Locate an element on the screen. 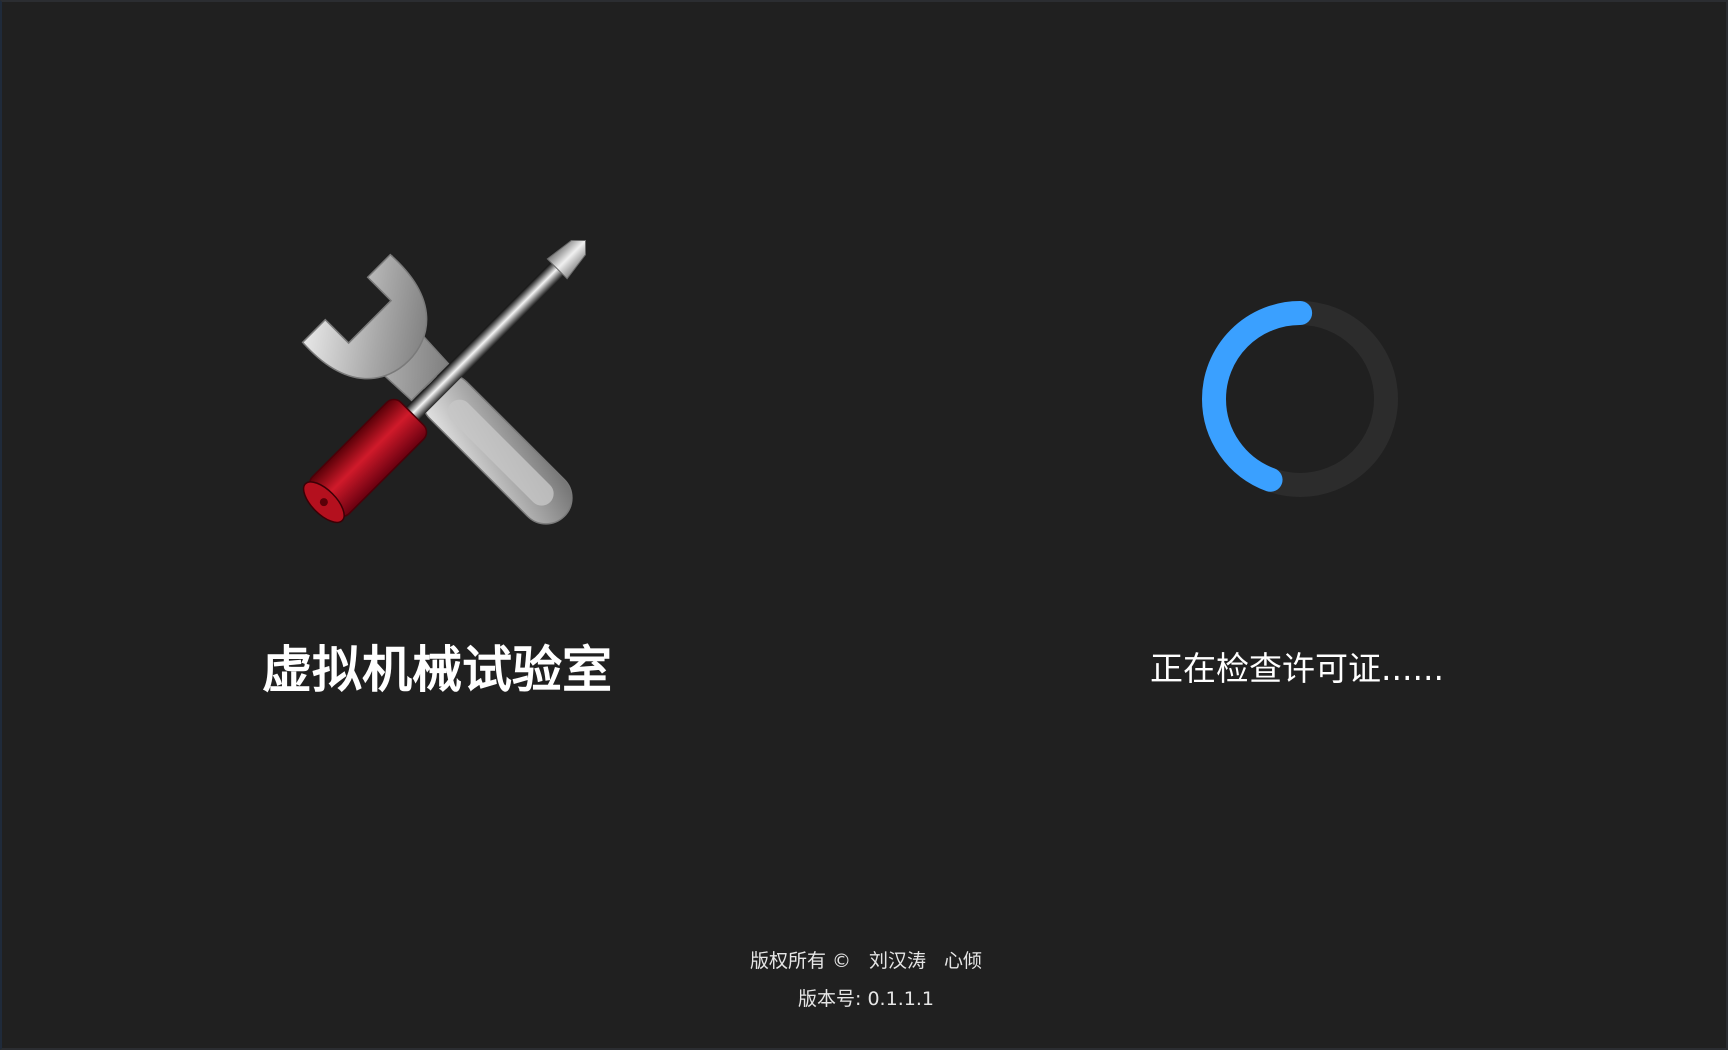 This screenshot has height=1050, width=1728. version-label: 版本号: 0.1.1.1 is located at coordinates (866, 999).